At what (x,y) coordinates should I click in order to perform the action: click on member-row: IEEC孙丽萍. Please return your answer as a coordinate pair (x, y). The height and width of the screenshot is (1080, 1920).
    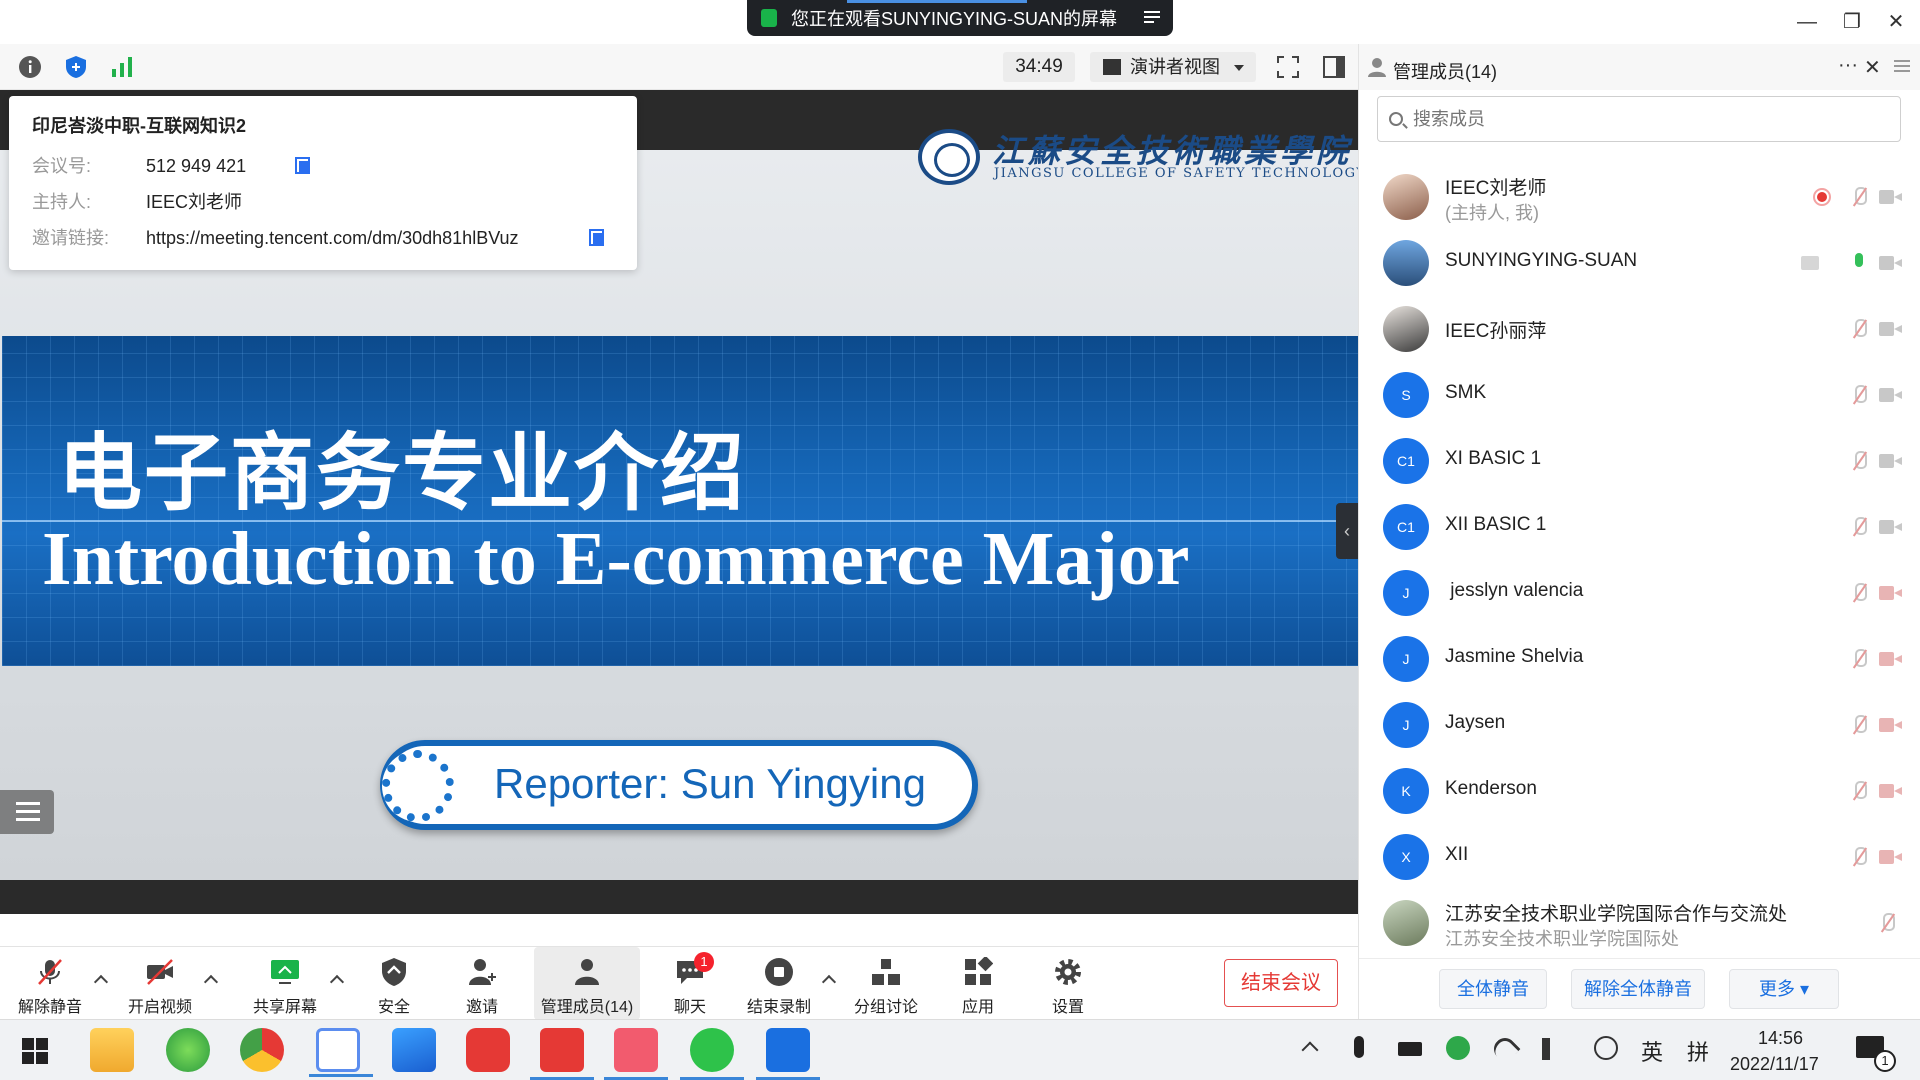
    Looking at the image, I should click on (1639, 329).